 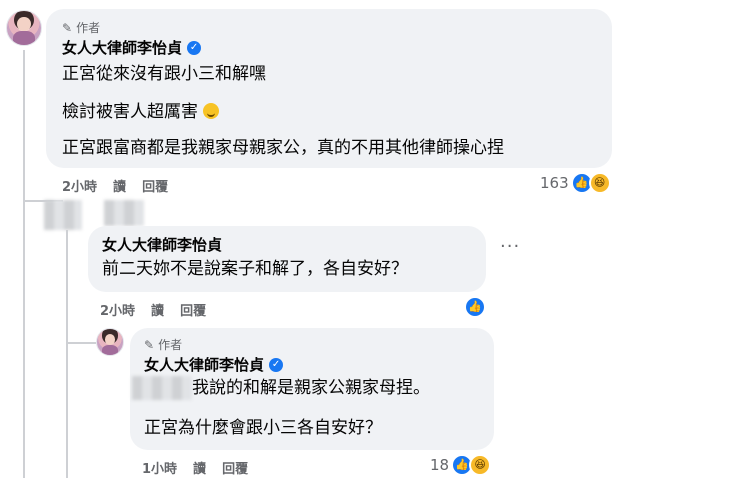 I want to click on comment-text: 檢討被害人超厲害, so click(x=130, y=112).